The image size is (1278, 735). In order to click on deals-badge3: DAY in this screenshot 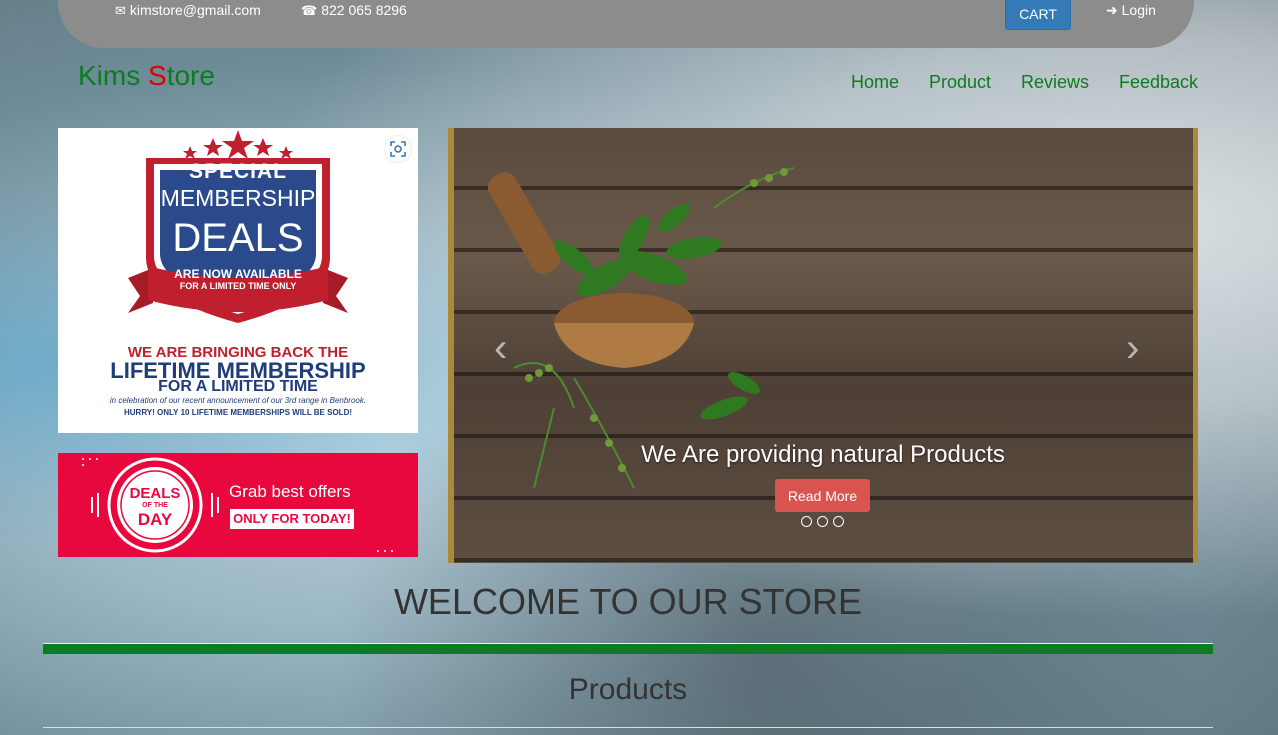, I will do `click(155, 519)`.